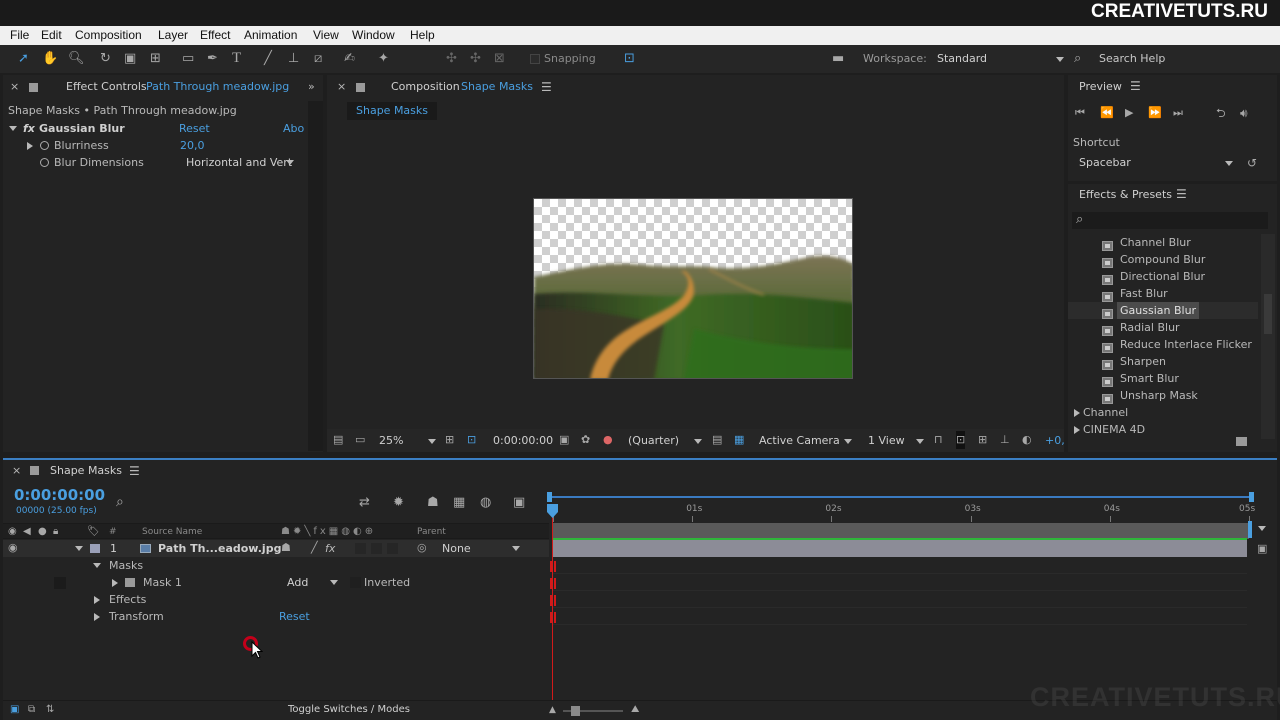 This screenshot has width=1280, height=720. I want to click on menu-window: Window, so click(373, 35).